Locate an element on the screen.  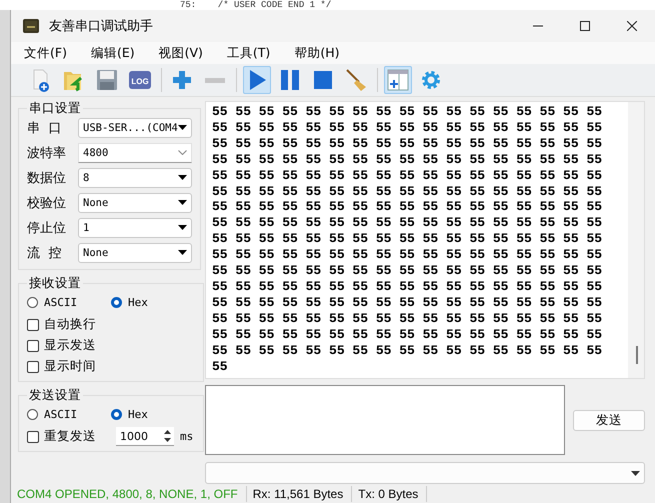
field-label: 数据位 is located at coordinates (47, 178).